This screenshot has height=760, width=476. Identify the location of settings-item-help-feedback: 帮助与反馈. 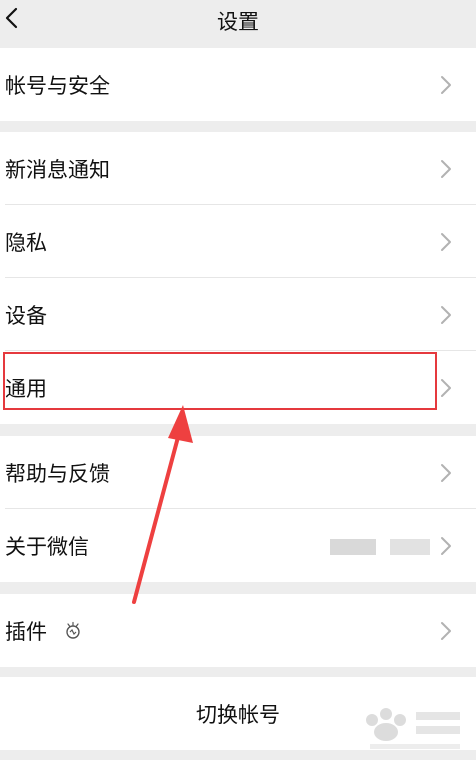
(238, 472).